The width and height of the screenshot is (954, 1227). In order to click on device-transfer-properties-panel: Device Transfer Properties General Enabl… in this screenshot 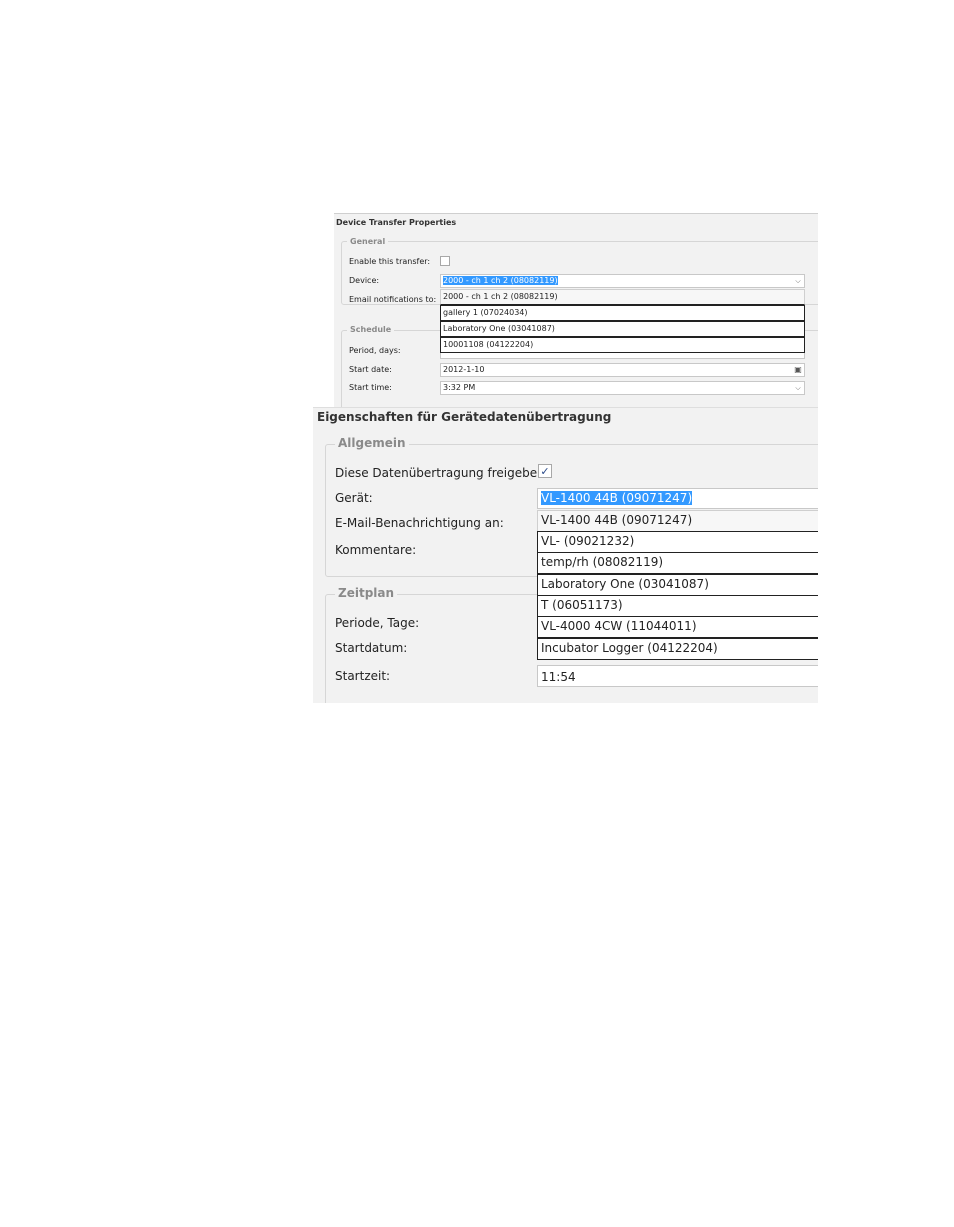, I will do `click(576, 310)`.